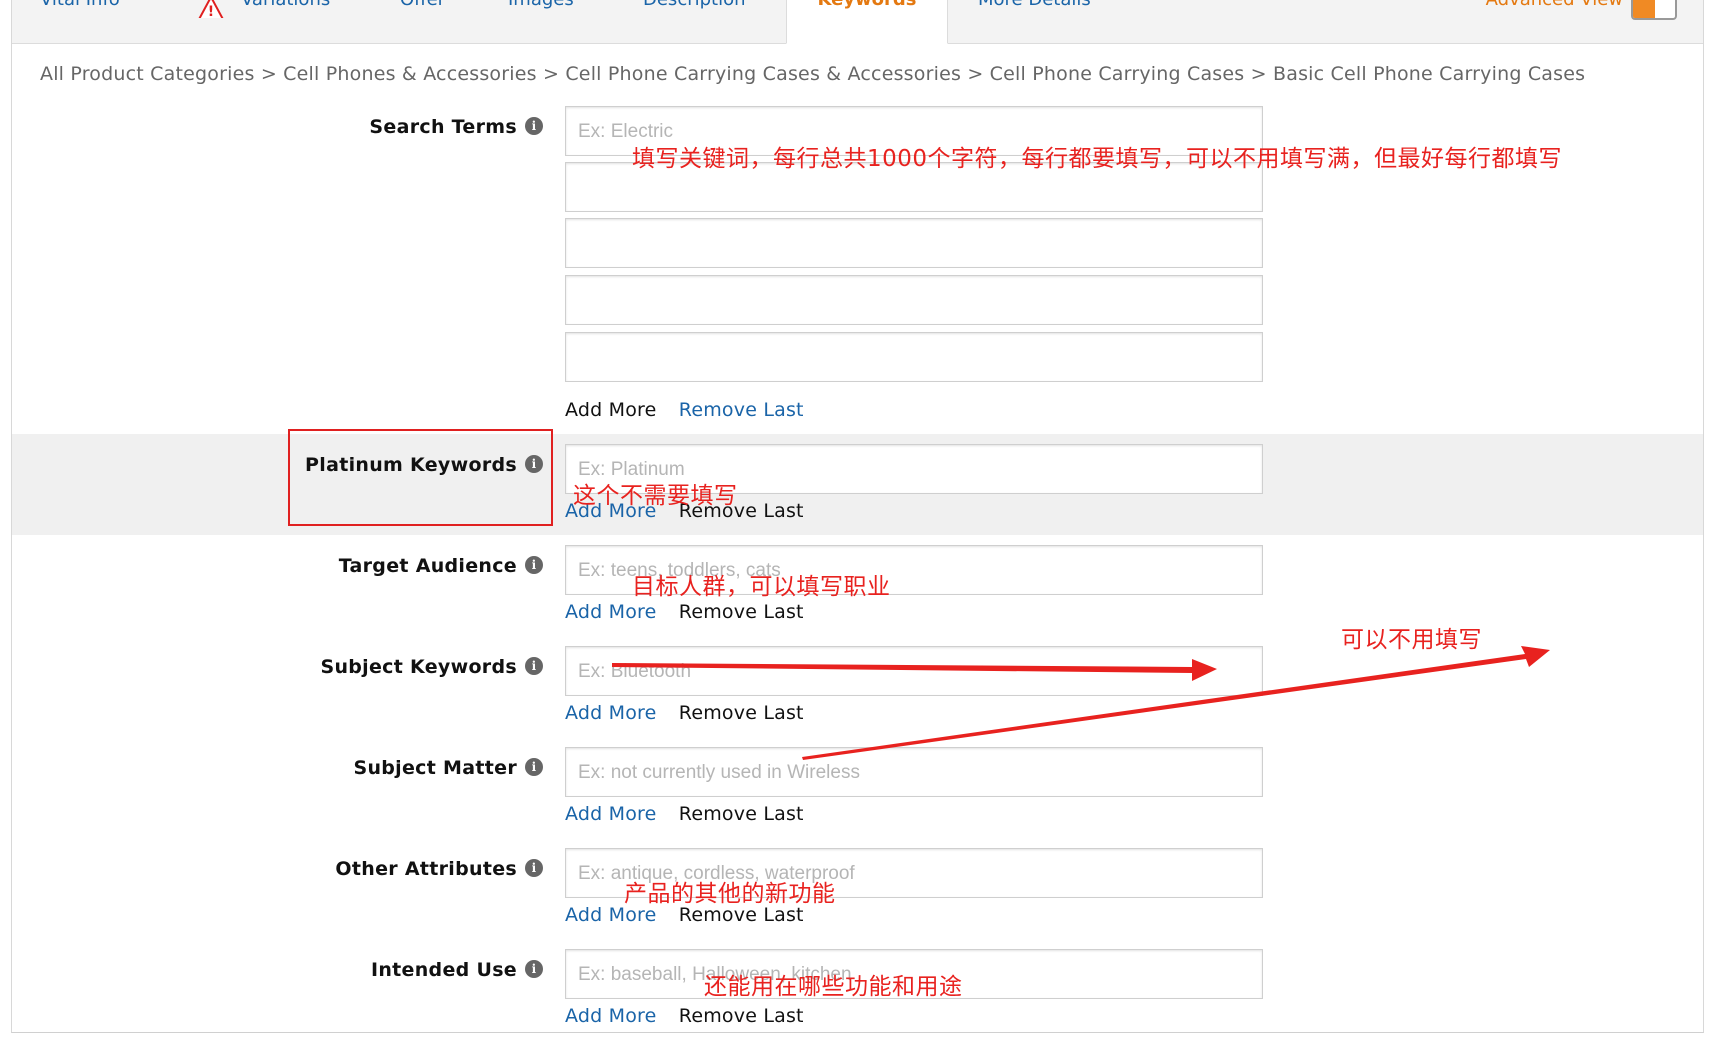  I want to click on subject-matter-links: Add More Remove Last, so click(692, 814).